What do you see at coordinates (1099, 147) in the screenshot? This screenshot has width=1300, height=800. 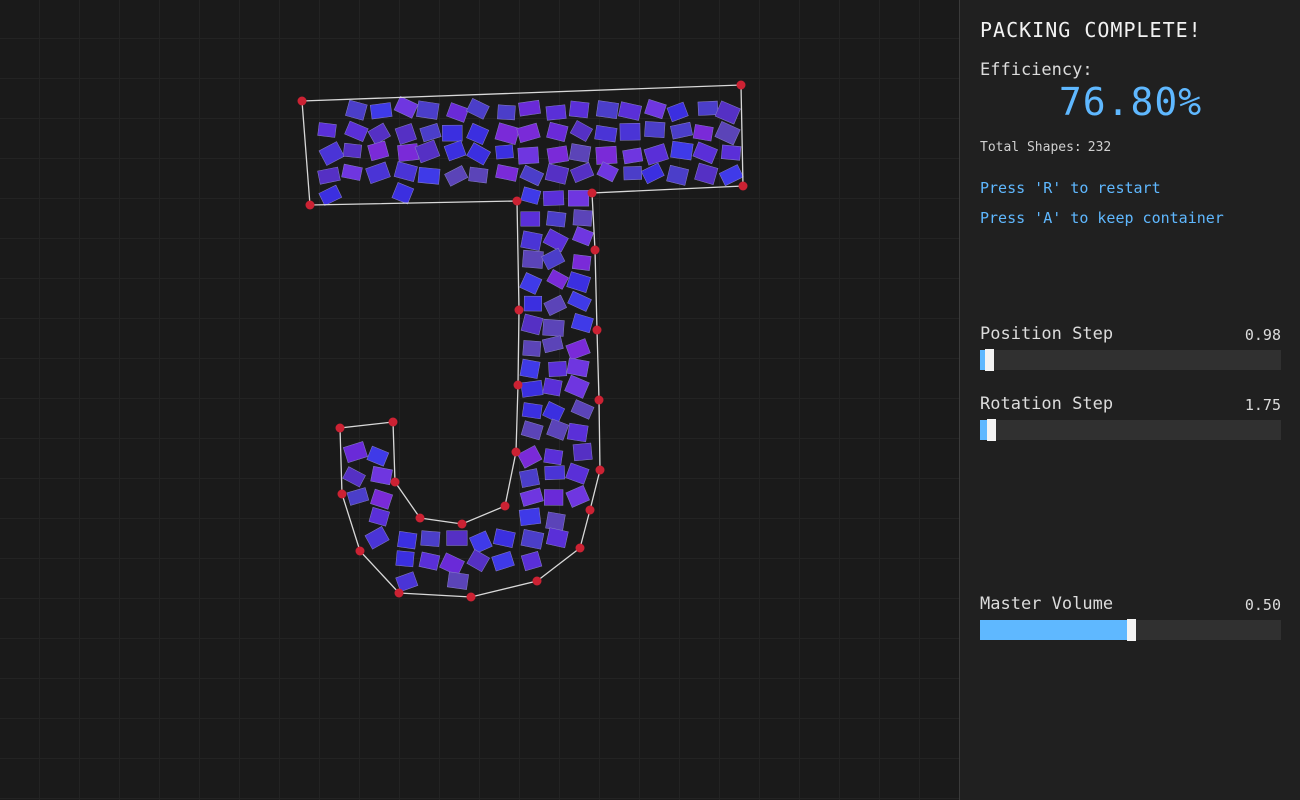 I see `total-shapes-value: 232` at bounding box center [1099, 147].